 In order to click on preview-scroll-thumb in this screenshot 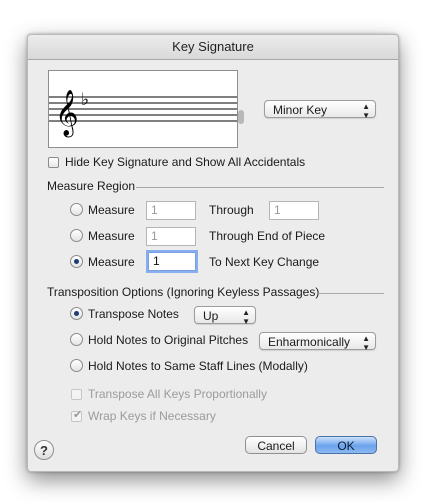, I will do `click(241, 117)`.